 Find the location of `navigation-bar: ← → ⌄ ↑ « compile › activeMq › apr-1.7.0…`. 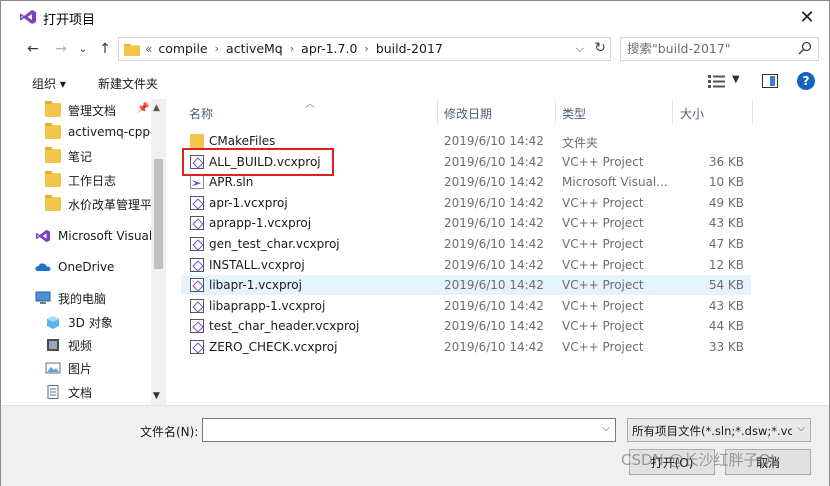

navigation-bar: ← → ⌄ ↑ « compile › activeMq › apr-1.7.0… is located at coordinates (415, 49).